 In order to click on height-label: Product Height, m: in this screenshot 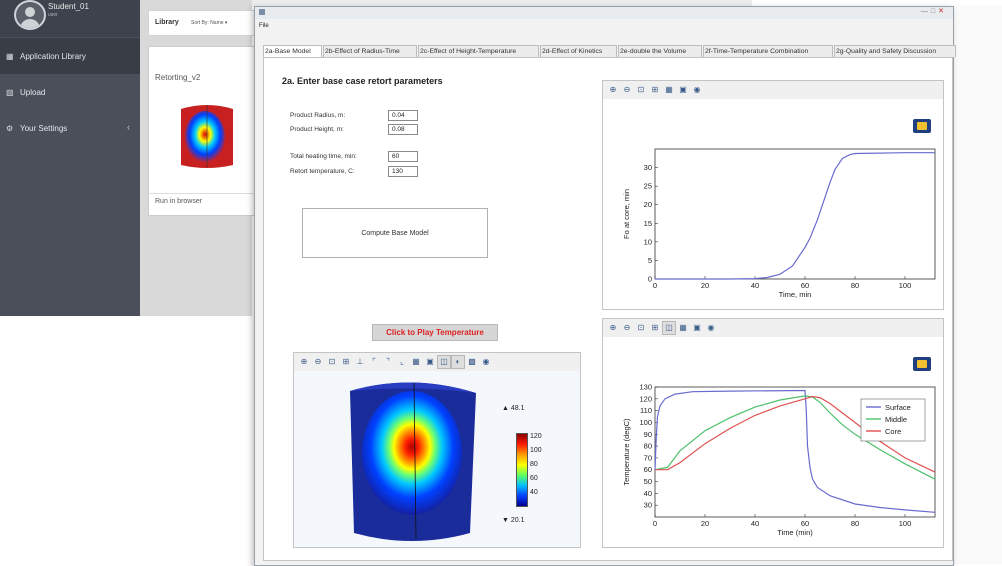, I will do `click(317, 129)`.